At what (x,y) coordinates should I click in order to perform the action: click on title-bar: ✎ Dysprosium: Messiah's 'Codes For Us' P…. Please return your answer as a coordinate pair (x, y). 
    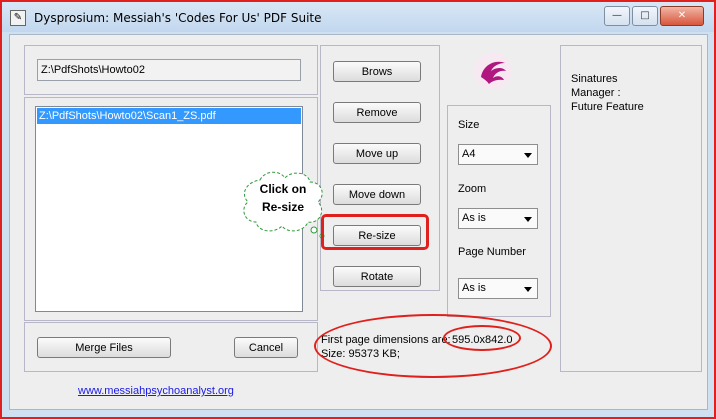
    Looking at the image, I should click on (358, 17).